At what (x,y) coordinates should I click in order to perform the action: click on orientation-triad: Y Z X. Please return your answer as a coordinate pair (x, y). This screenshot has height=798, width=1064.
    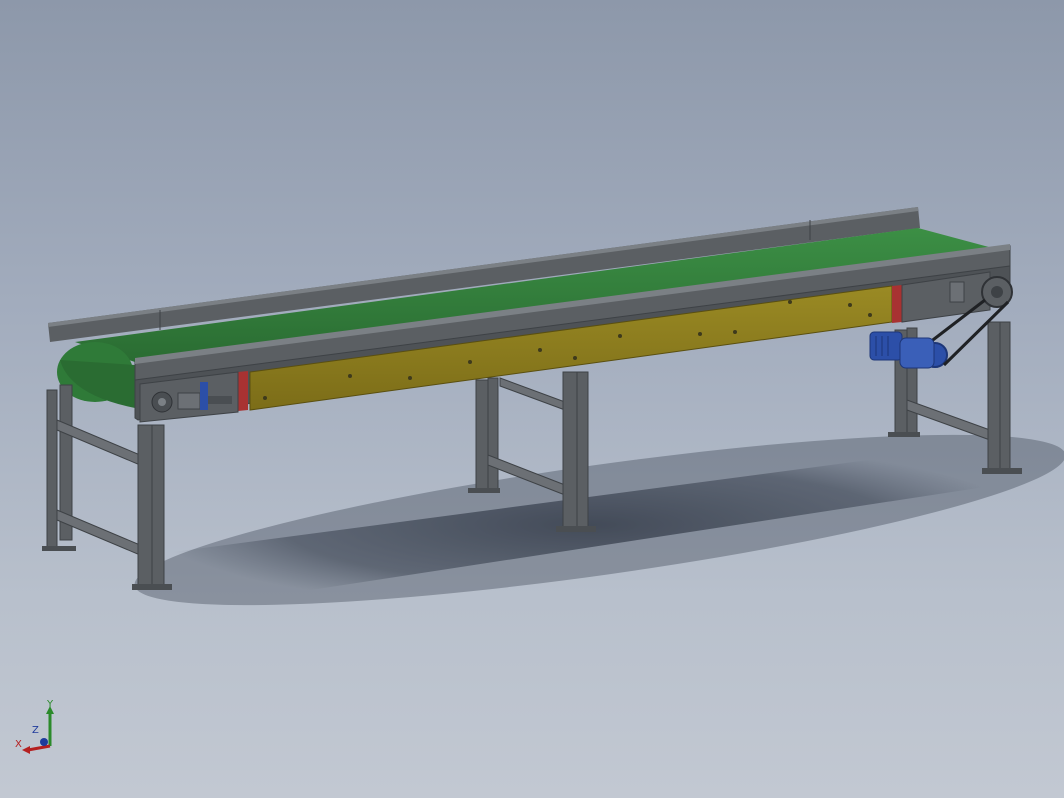
    Looking at the image, I should click on (40, 730).